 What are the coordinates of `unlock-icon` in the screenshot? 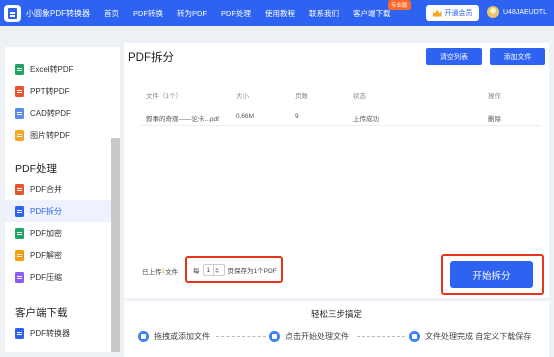 It's located at (19, 255).